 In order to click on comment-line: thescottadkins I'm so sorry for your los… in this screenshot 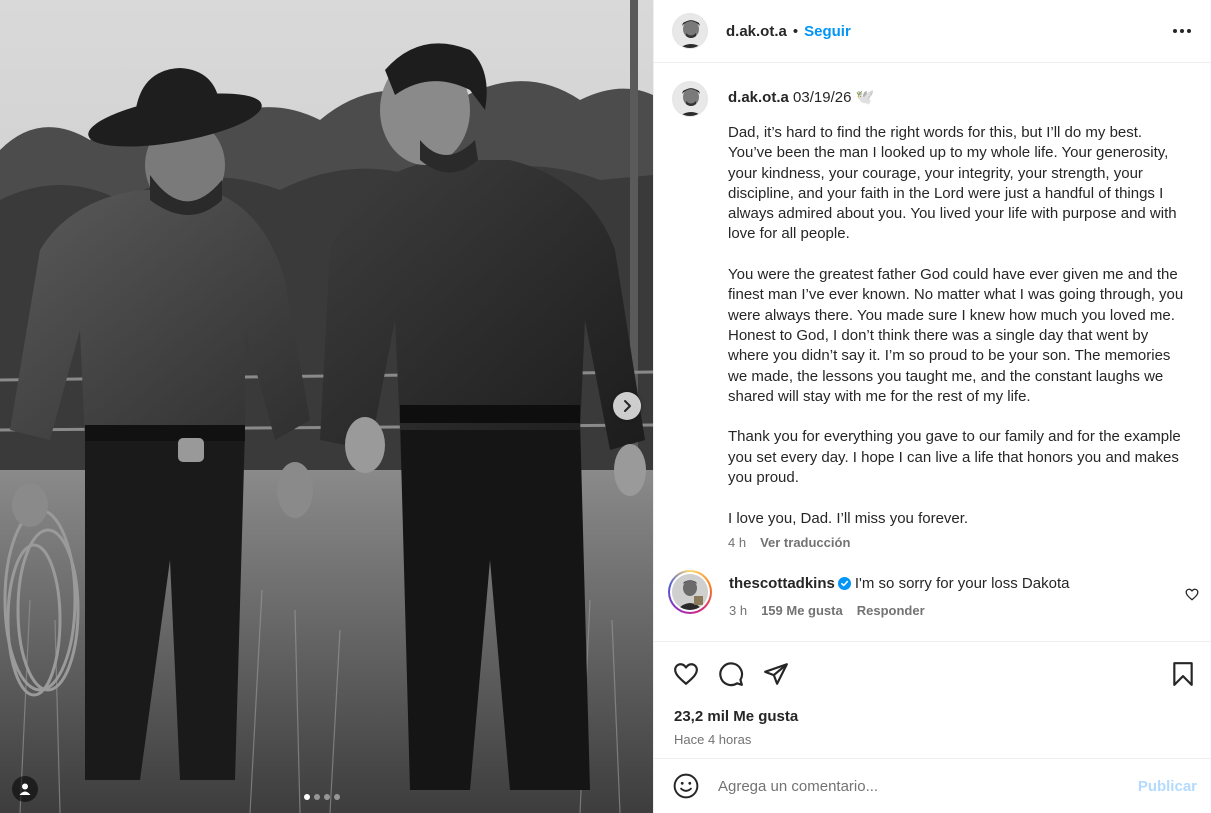, I will do `click(944, 584)`.